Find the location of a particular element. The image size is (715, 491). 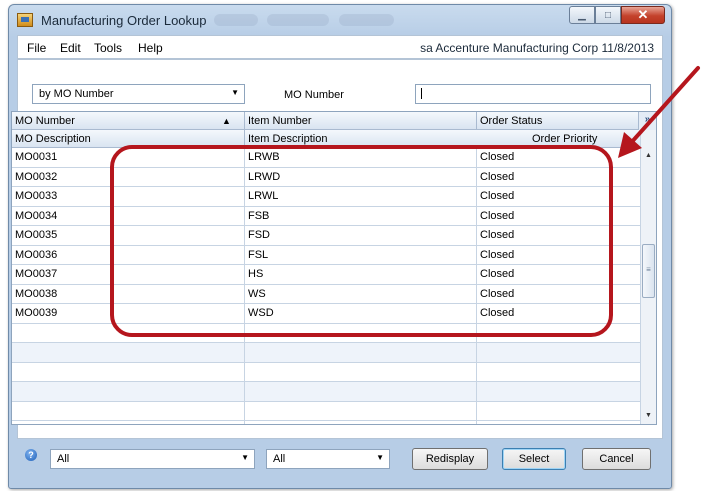

text-cursor is located at coordinates (421, 93).